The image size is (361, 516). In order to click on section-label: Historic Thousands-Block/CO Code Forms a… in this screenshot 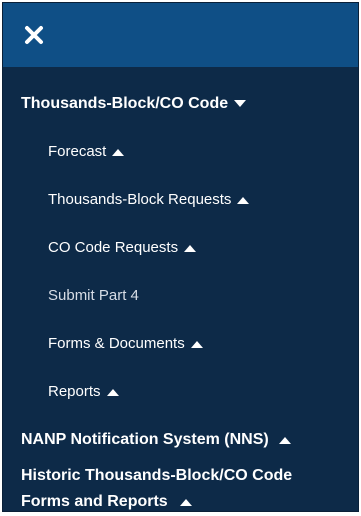, I will do `click(157, 488)`.